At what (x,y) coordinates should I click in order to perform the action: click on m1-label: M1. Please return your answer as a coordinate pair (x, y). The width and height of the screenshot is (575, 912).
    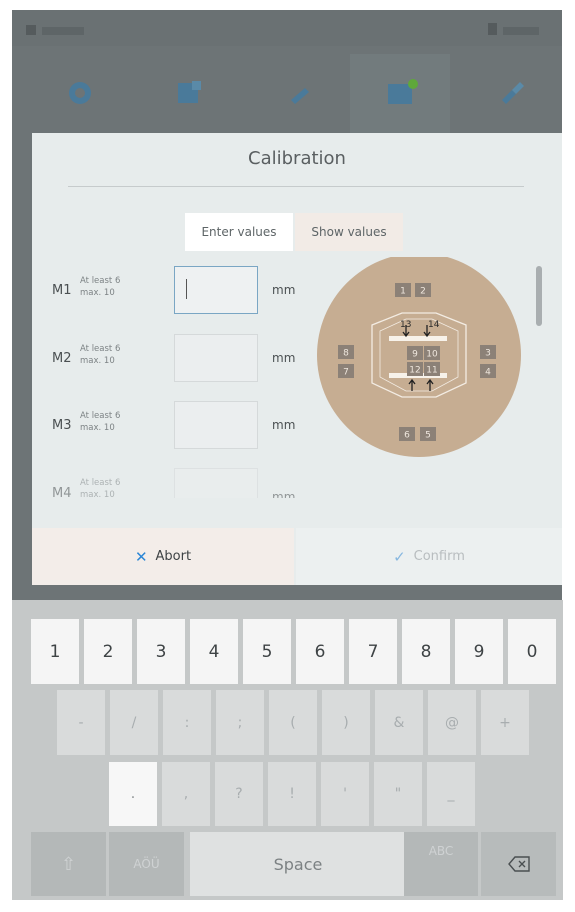
    Looking at the image, I should click on (62, 290).